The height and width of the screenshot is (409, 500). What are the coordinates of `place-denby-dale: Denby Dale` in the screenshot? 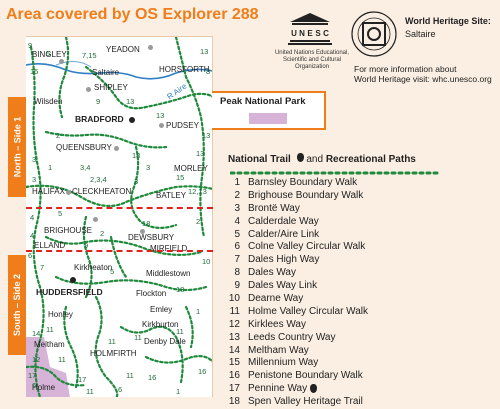 It's located at (165, 341).